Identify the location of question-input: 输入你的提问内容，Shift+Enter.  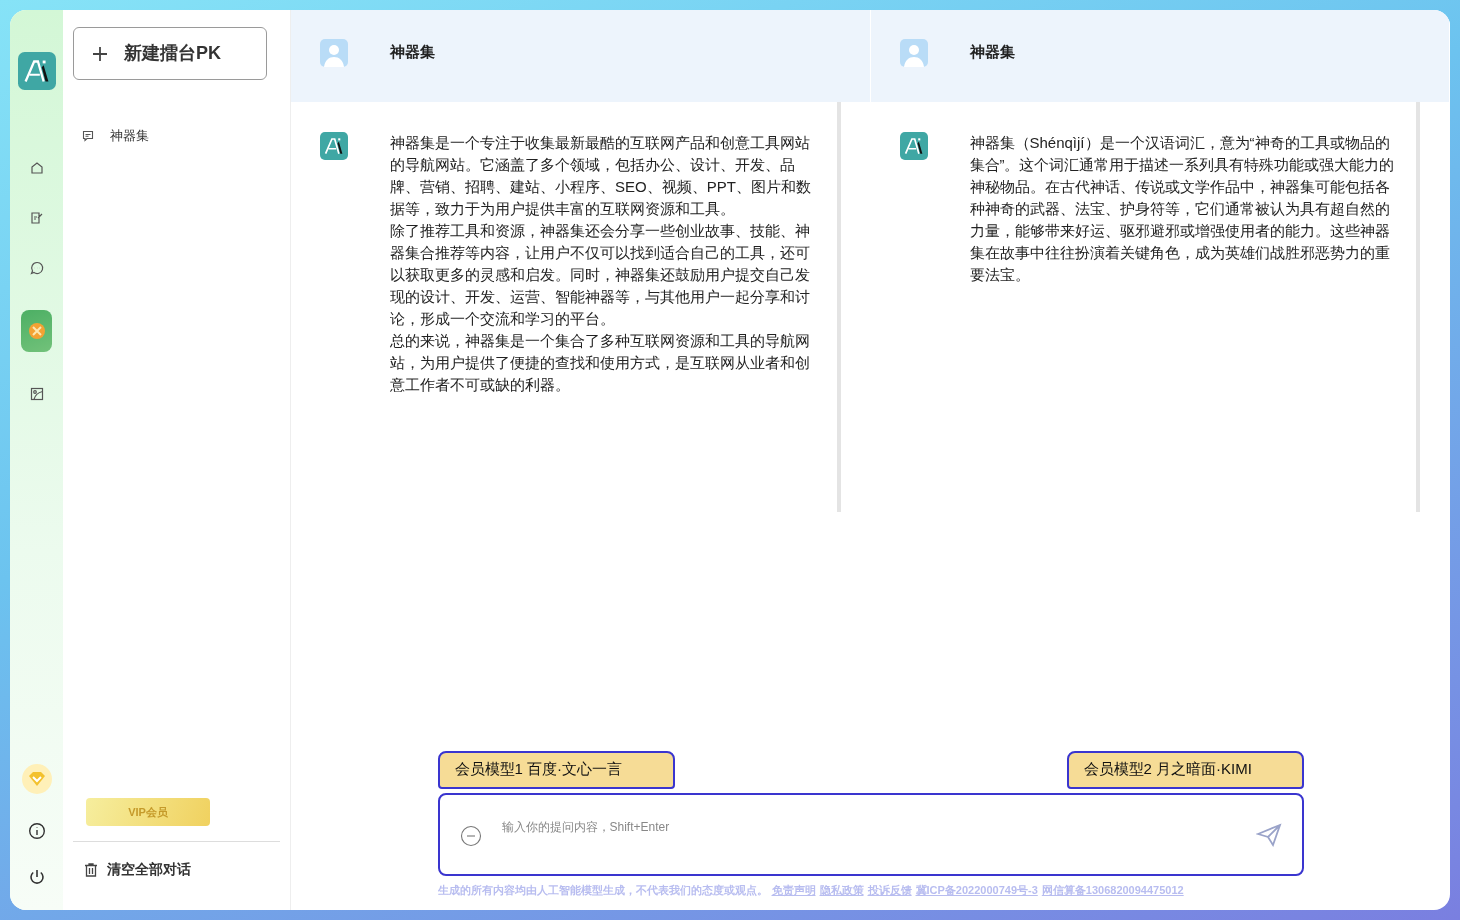
(868, 826).